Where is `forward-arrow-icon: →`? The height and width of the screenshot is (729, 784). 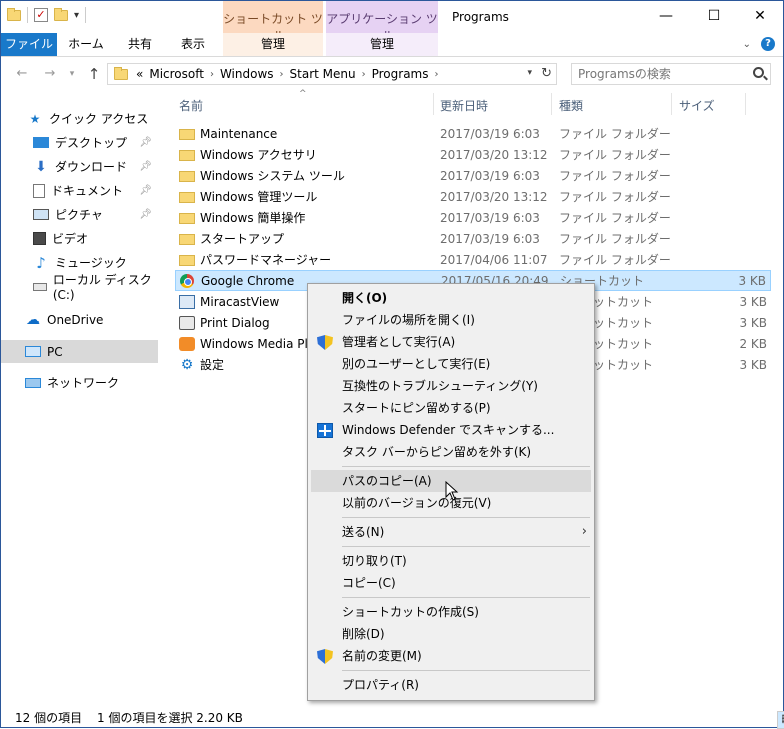 forward-arrow-icon: → is located at coordinates (50, 74).